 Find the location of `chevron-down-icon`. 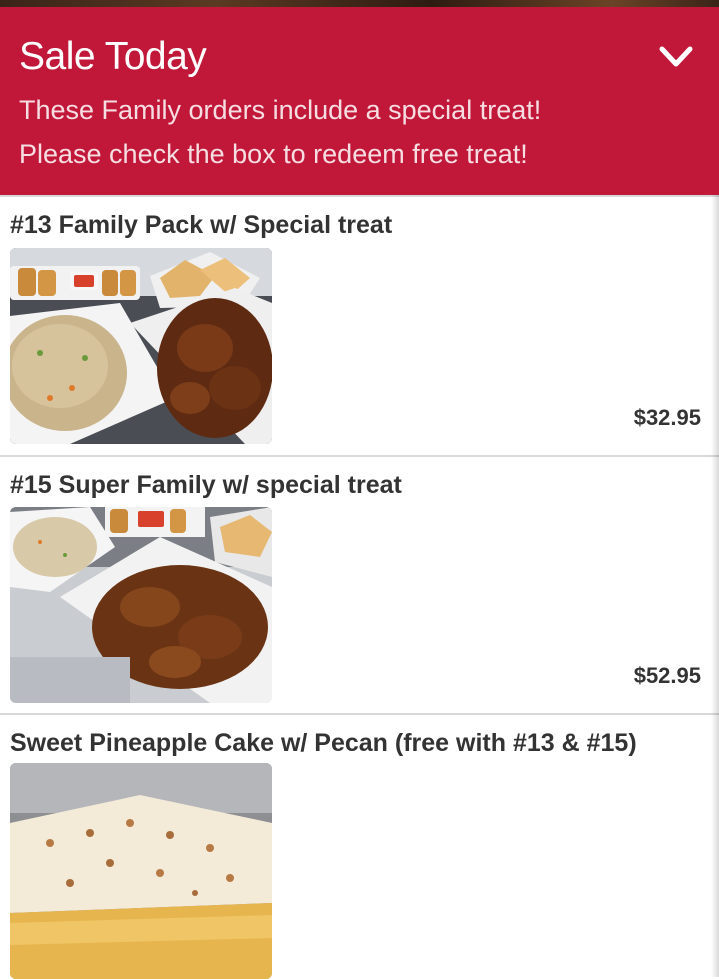

chevron-down-icon is located at coordinates (676, 57).